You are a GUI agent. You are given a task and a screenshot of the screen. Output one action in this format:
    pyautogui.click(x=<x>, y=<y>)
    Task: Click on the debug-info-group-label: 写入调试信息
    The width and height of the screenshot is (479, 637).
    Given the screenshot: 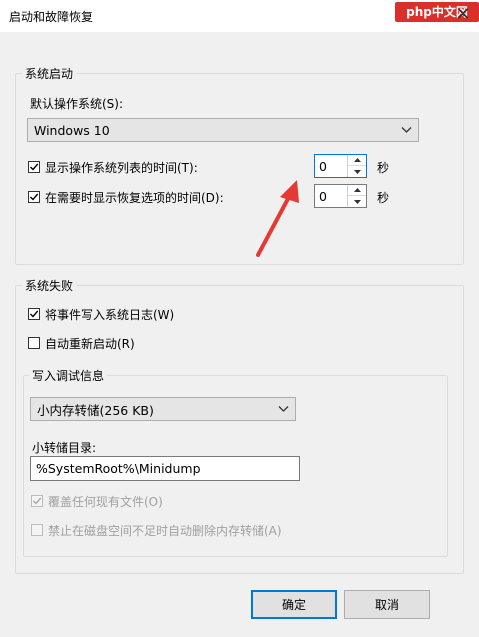 What is the action you would take?
    pyautogui.click(x=68, y=375)
    